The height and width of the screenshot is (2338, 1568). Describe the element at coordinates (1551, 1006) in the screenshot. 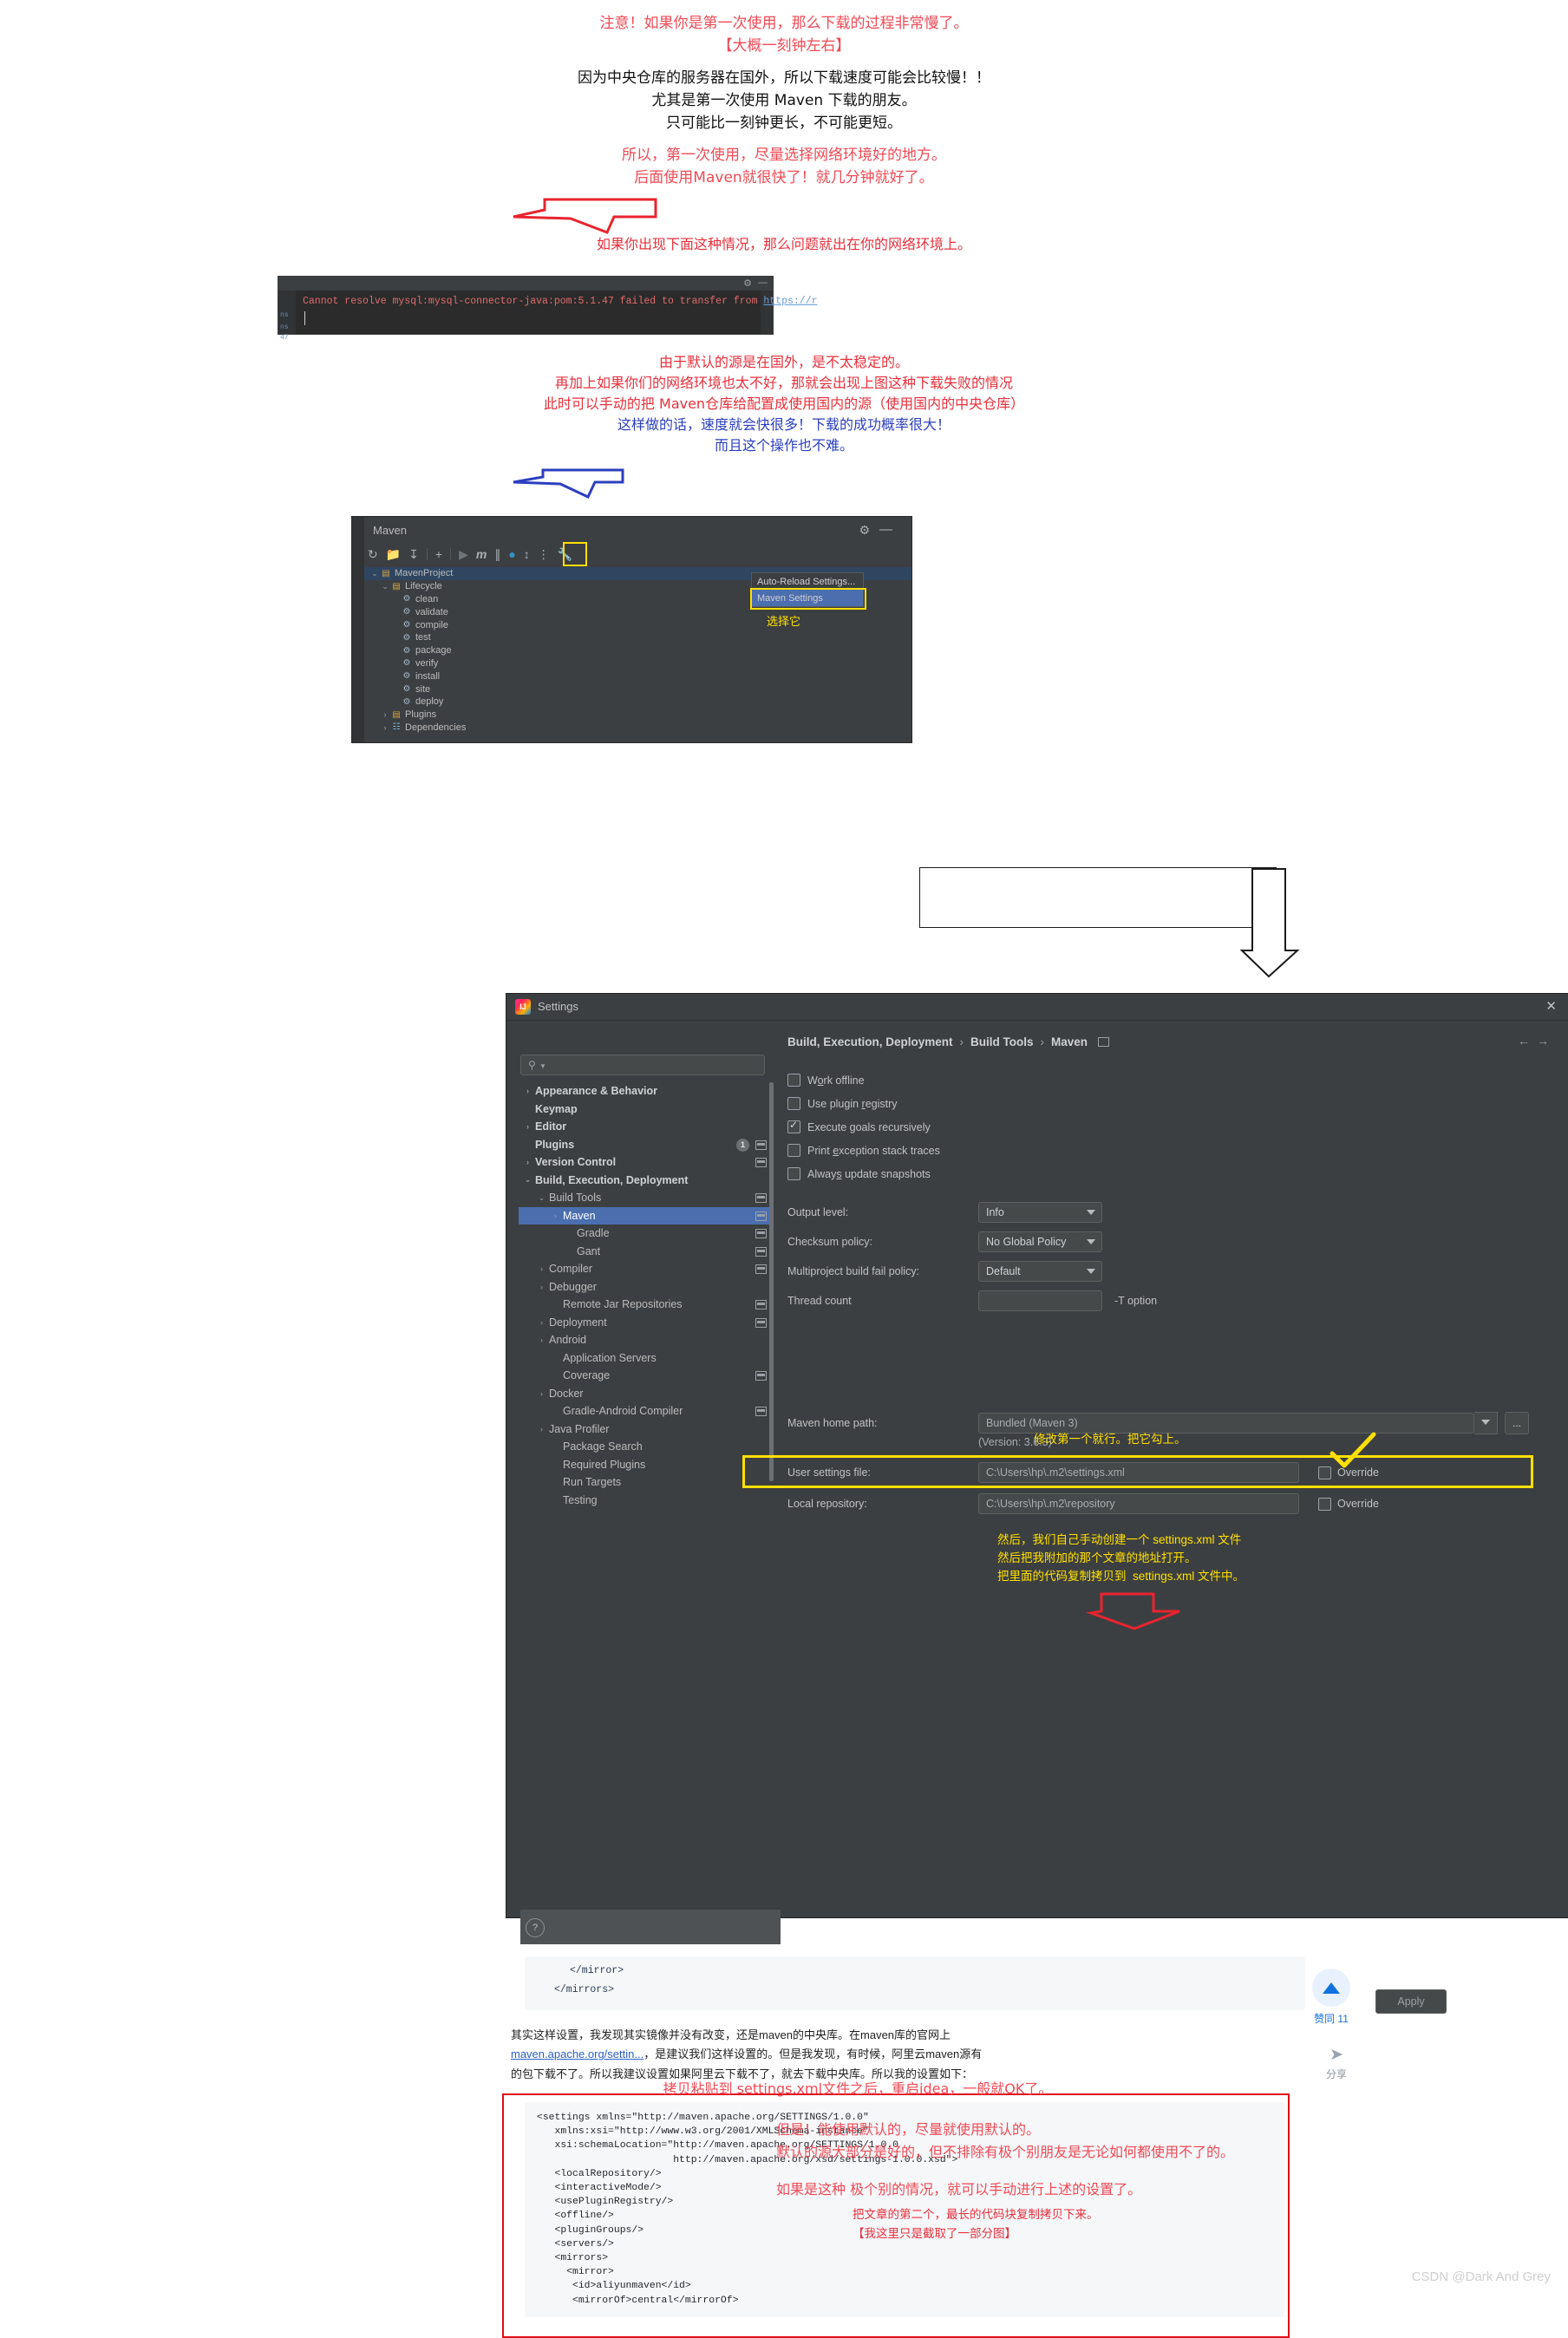

I see `close-icon: ✕` at that location.